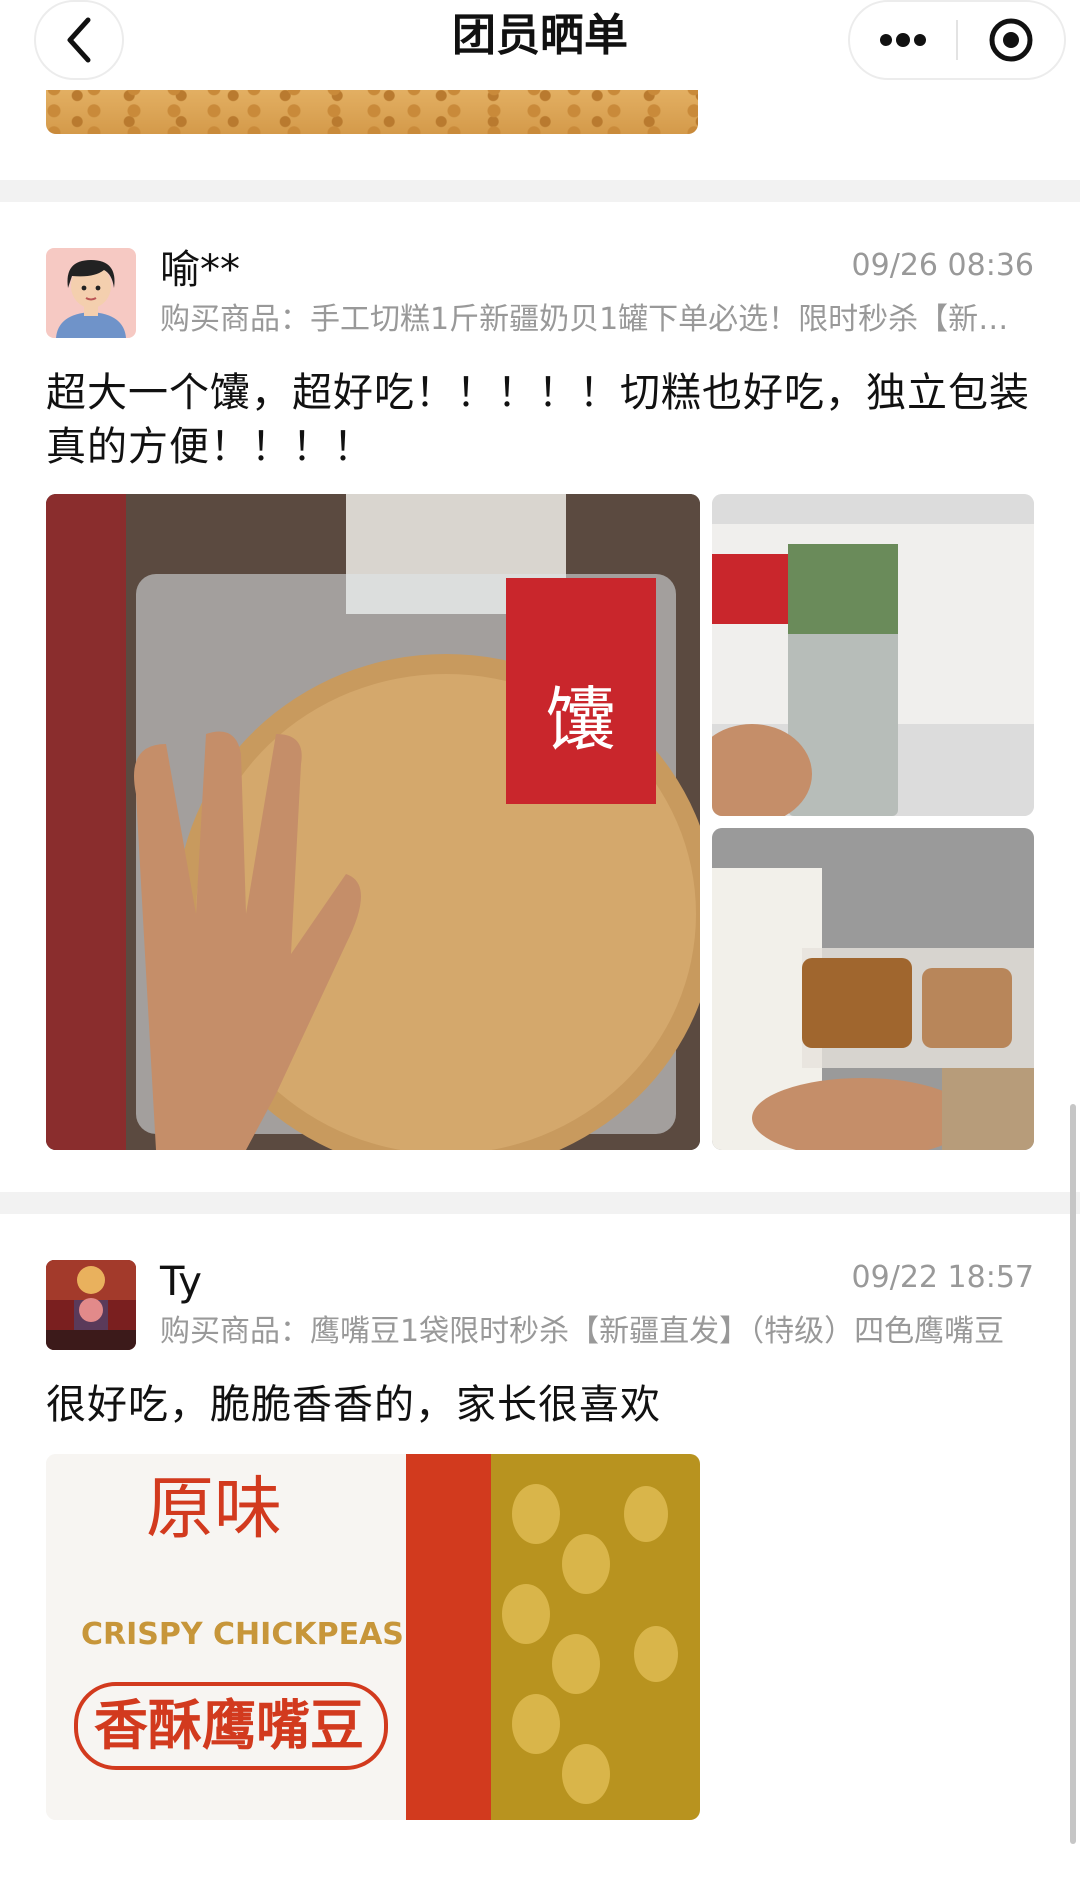 The height and width of the screenshot is (1891, 1080). I want to click on photo-avatar-icon, so click(91, 1305).